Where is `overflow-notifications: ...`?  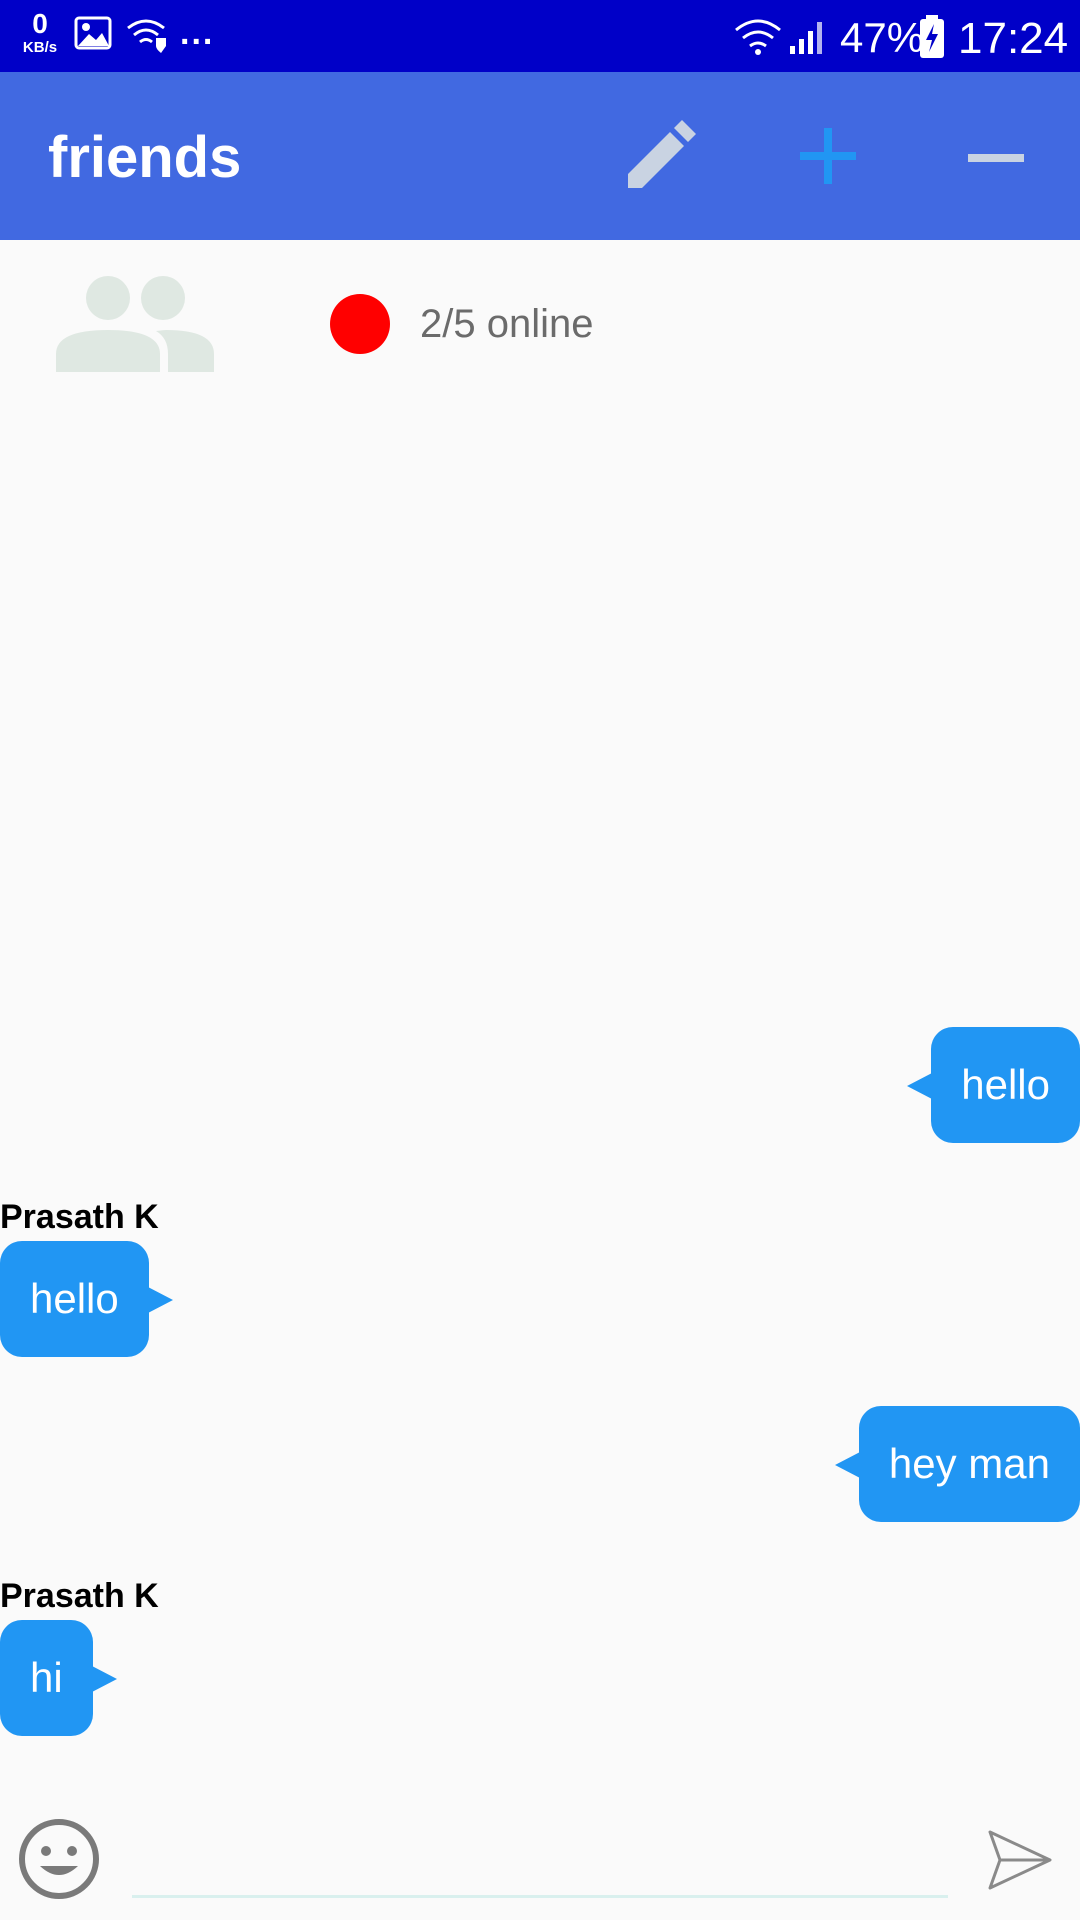
overflow-notifications: ... is located at coordinates (197, 33).